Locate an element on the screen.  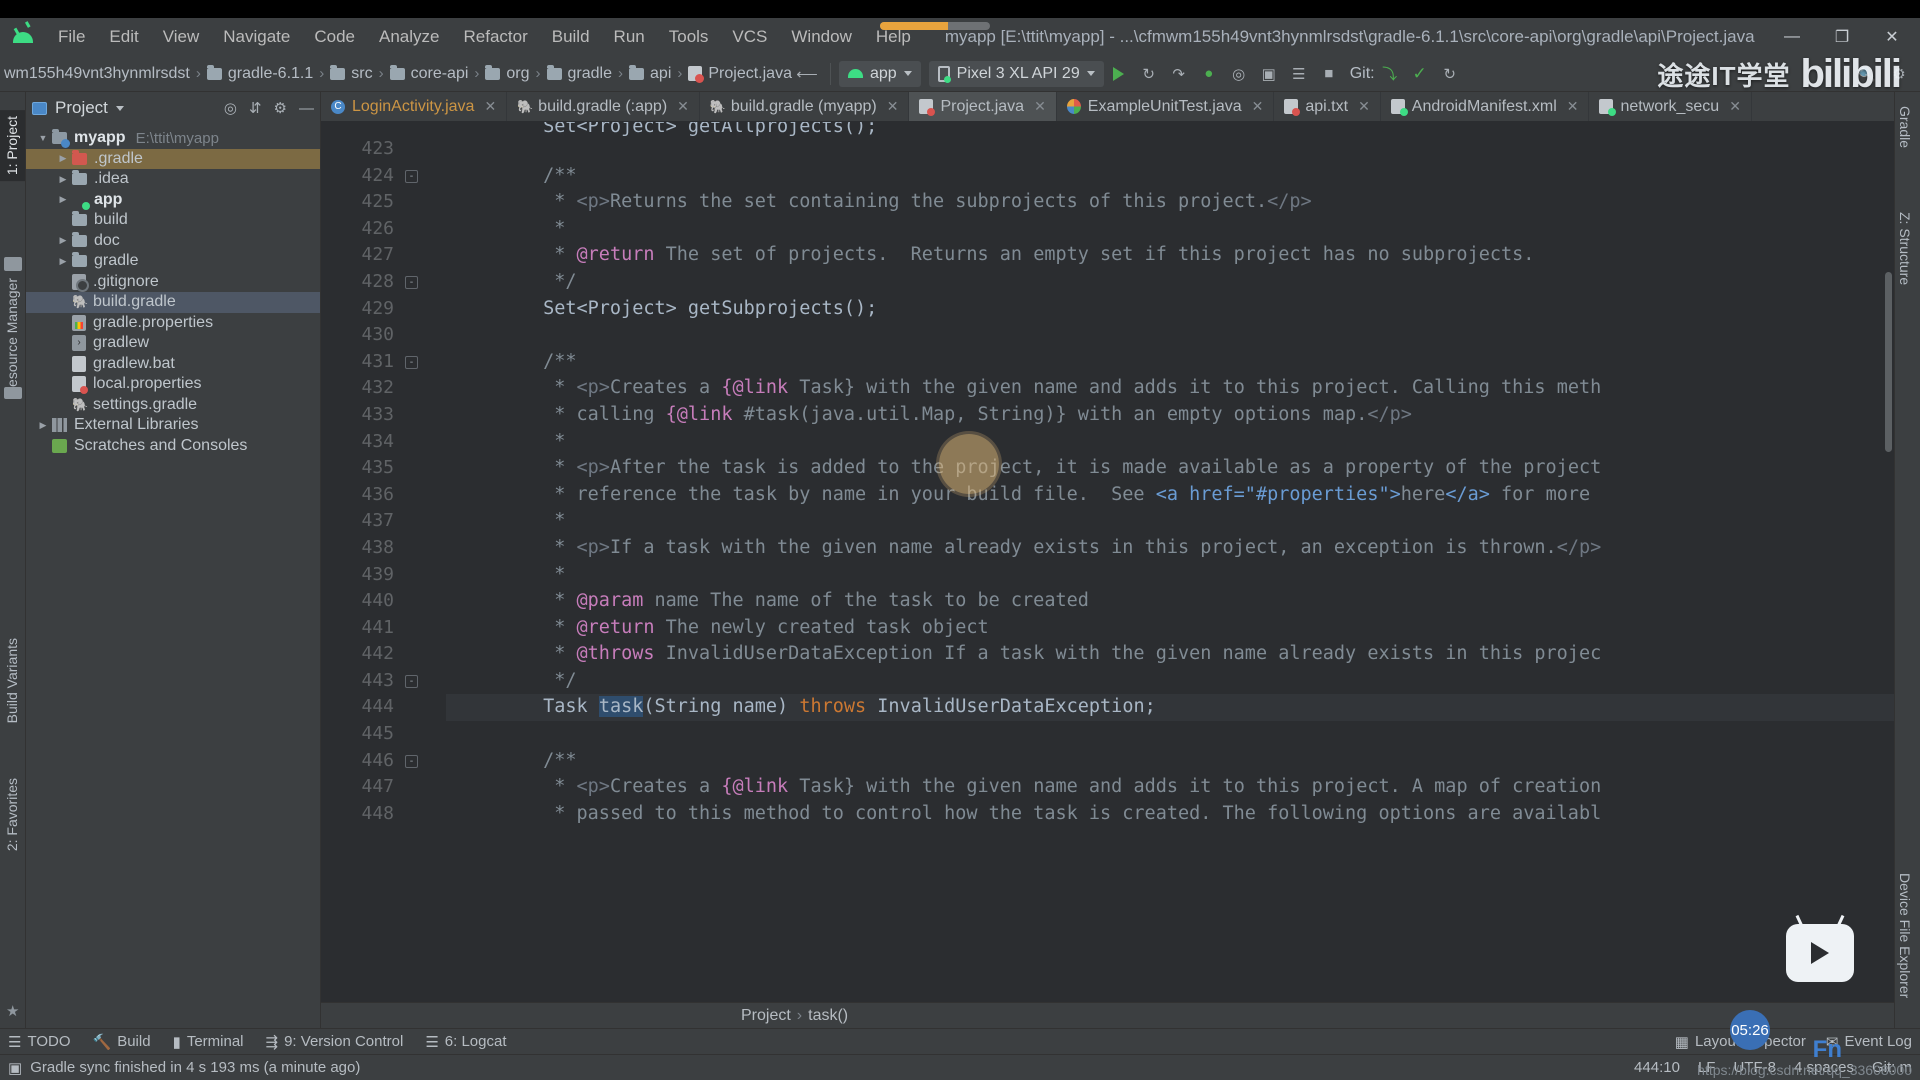
rail-tab-favorites: 2: Favorites is located at coordinates (12, 814).